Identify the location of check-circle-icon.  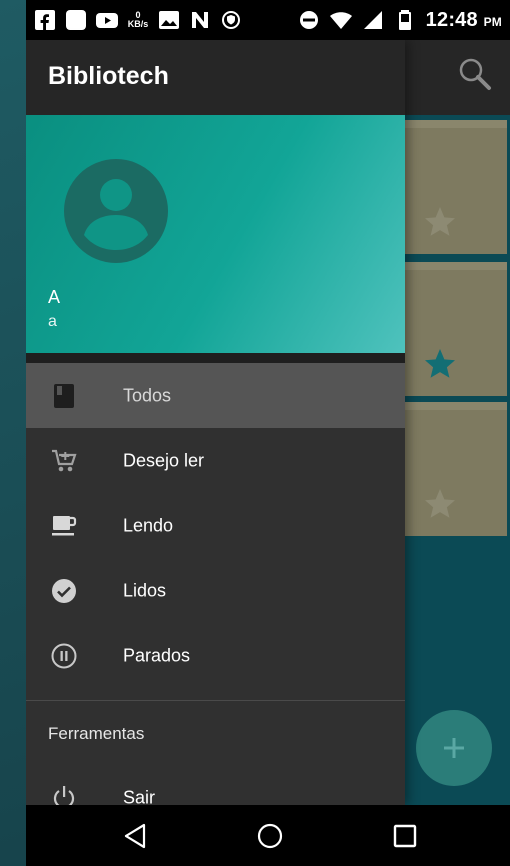
(64, 591).